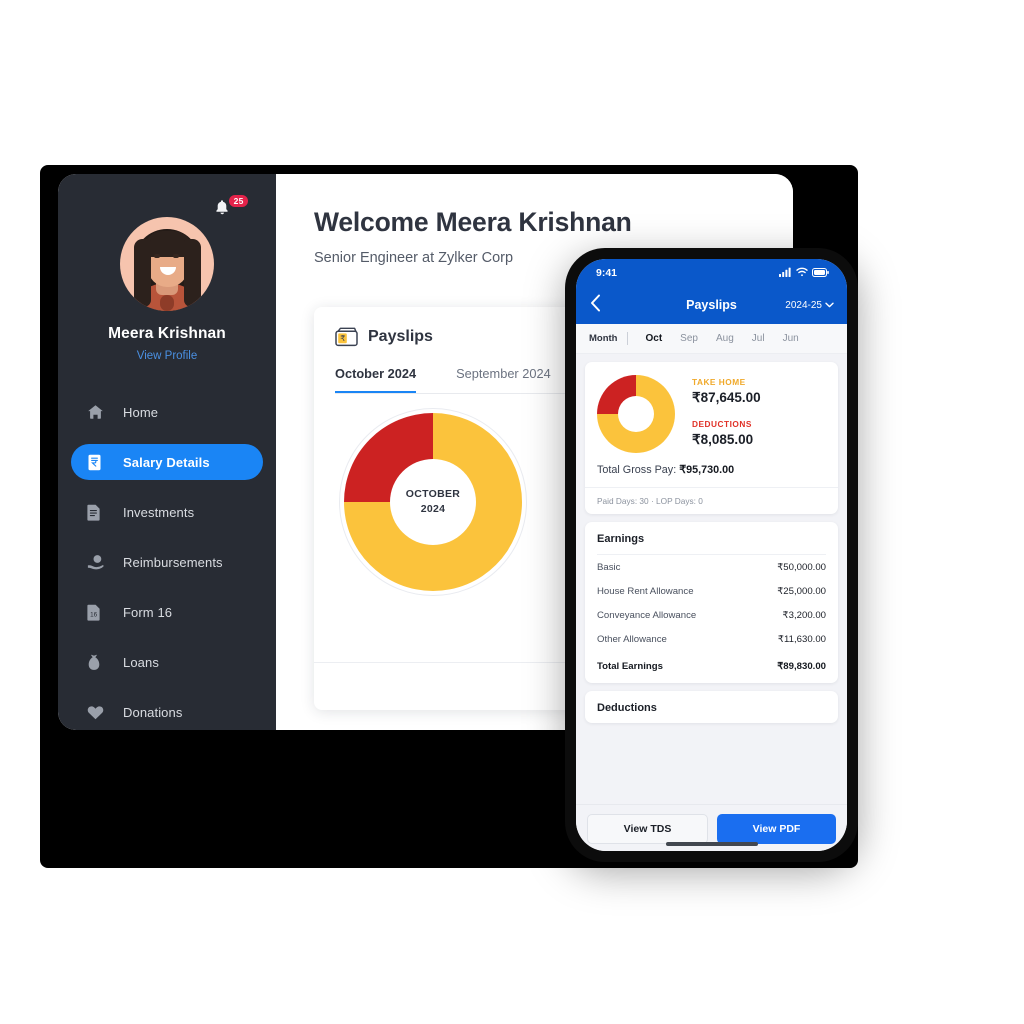 The image size is (1024, 1024). I want to click on moneybag-icon, so click(98, 662).